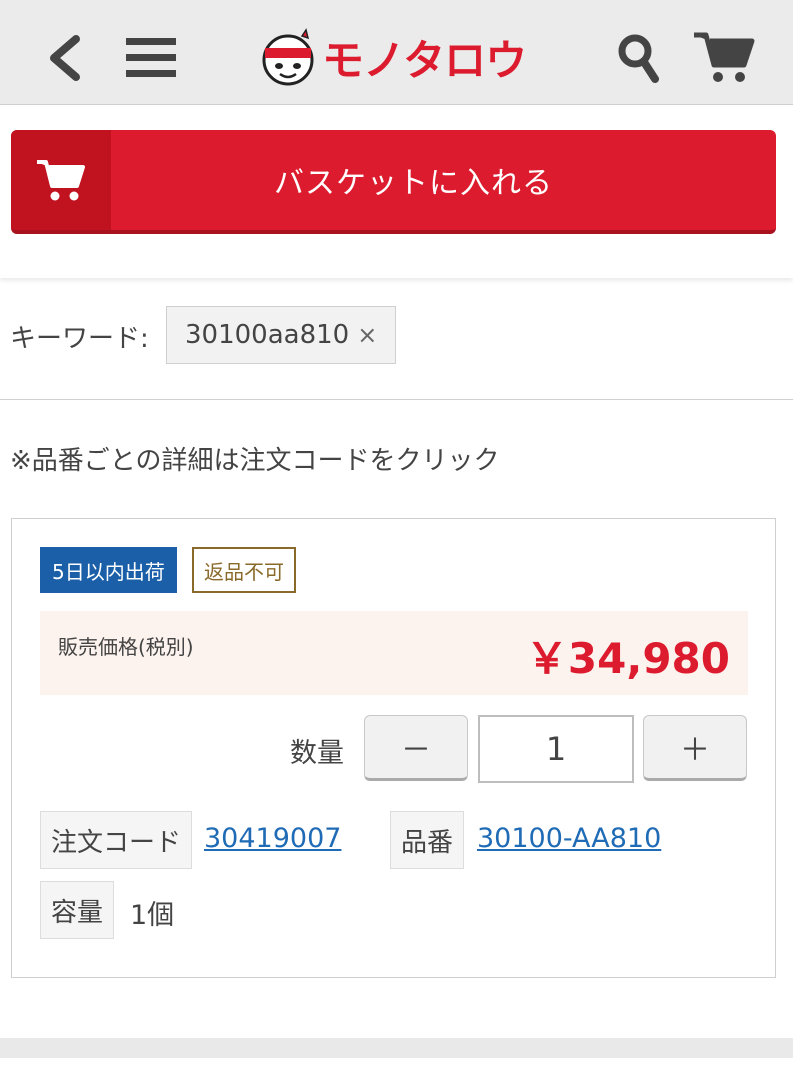  Describe the element at coordinates (152, 915) in the screenshot. I see `capacity-value: 1個` at that location.